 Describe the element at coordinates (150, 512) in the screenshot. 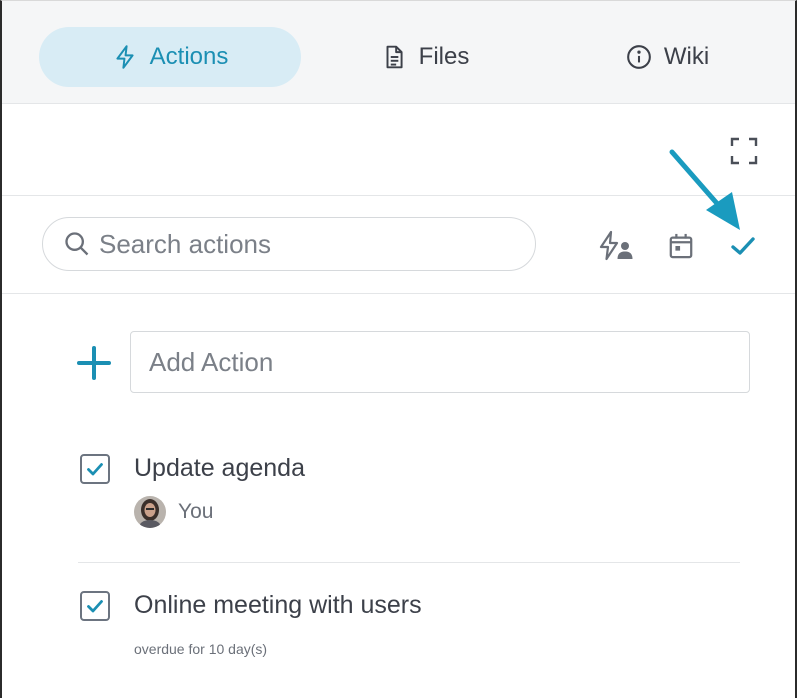

I see `avatar` at that location.